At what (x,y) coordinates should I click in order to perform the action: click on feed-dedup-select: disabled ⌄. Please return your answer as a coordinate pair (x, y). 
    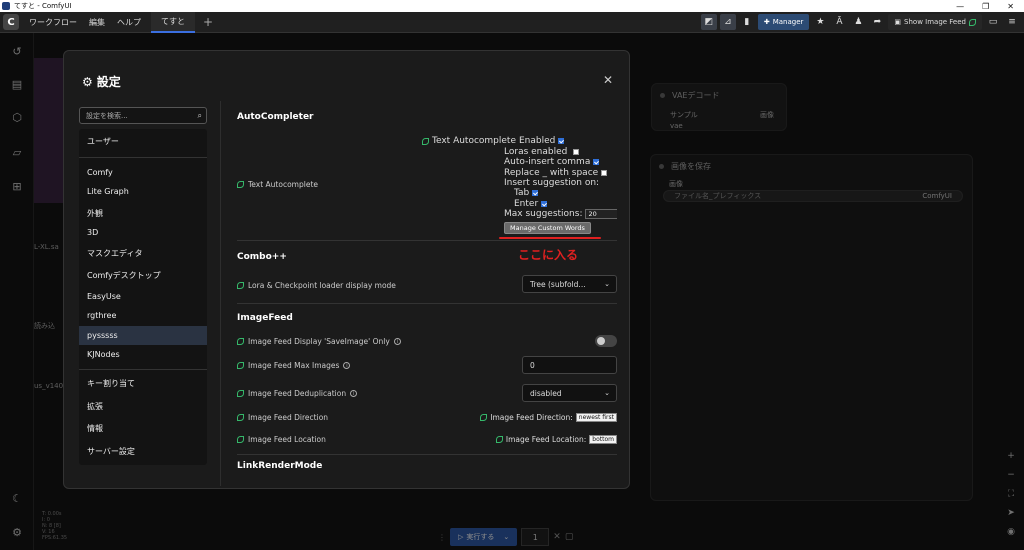
    Looking at the image, I should click on (569, 393).